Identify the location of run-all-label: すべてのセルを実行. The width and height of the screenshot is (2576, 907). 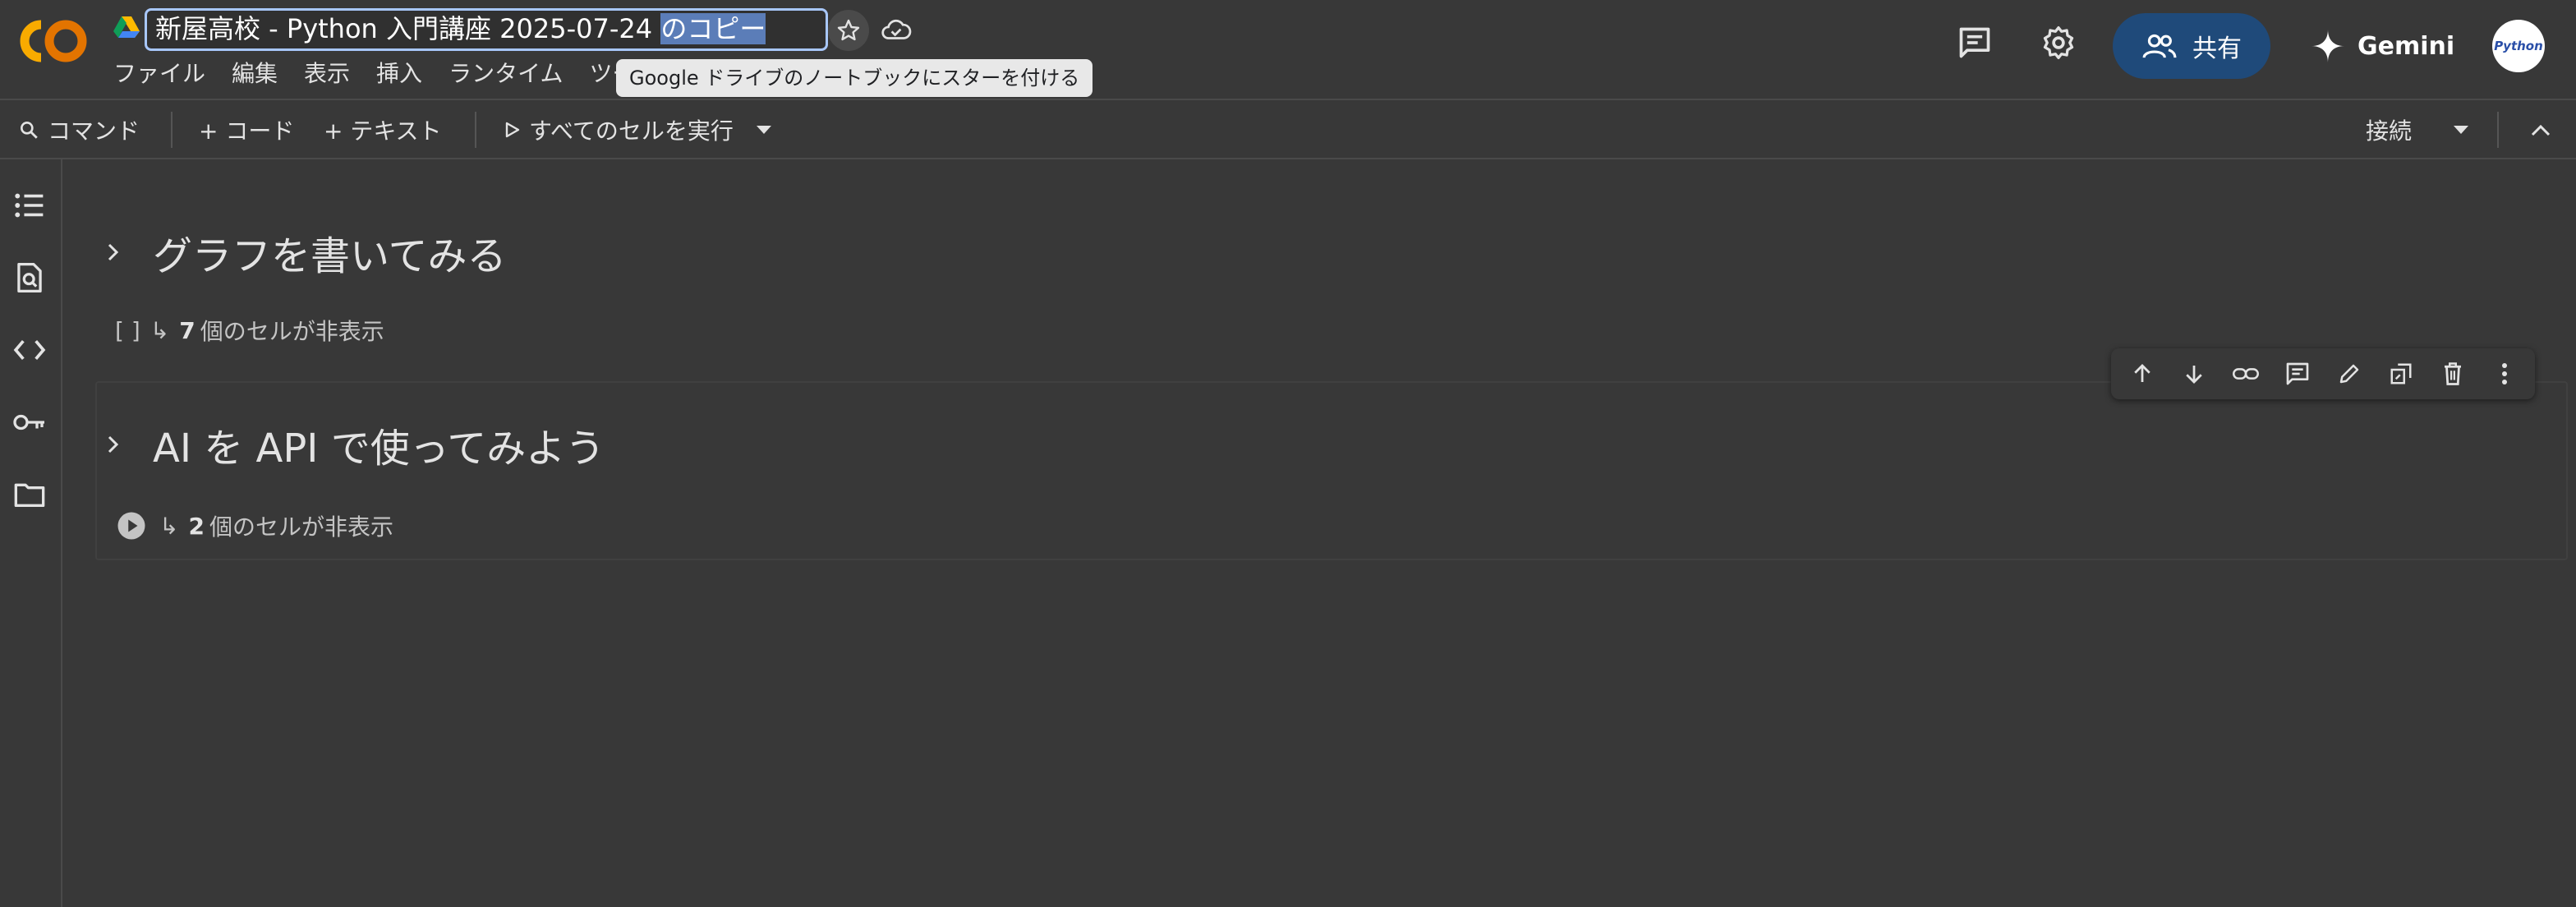
(631, 131).